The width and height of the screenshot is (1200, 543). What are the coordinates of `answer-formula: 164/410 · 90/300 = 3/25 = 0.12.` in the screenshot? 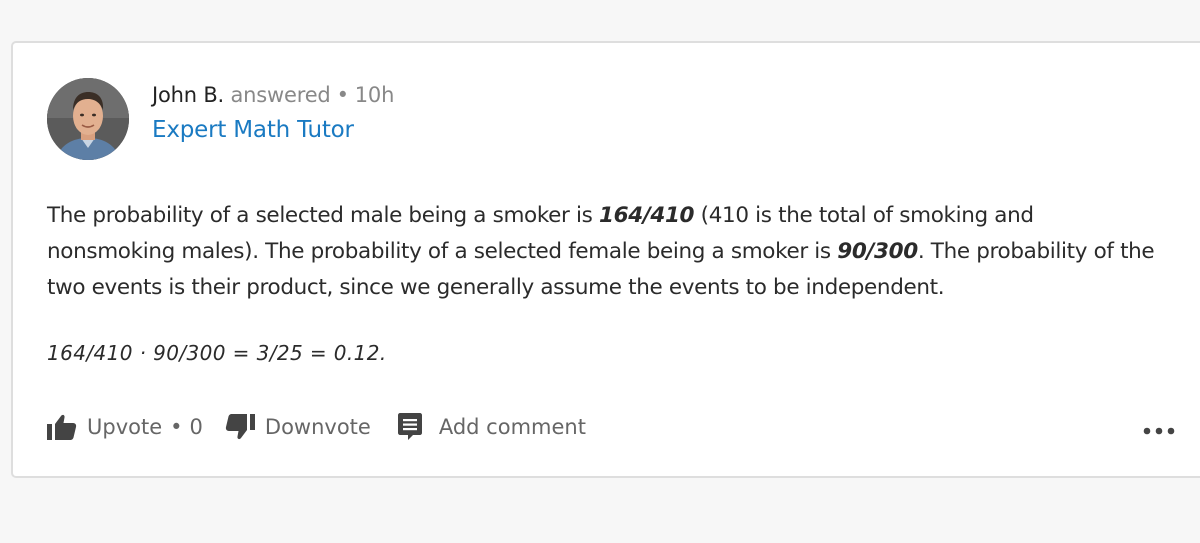 It's located at (217, 353).